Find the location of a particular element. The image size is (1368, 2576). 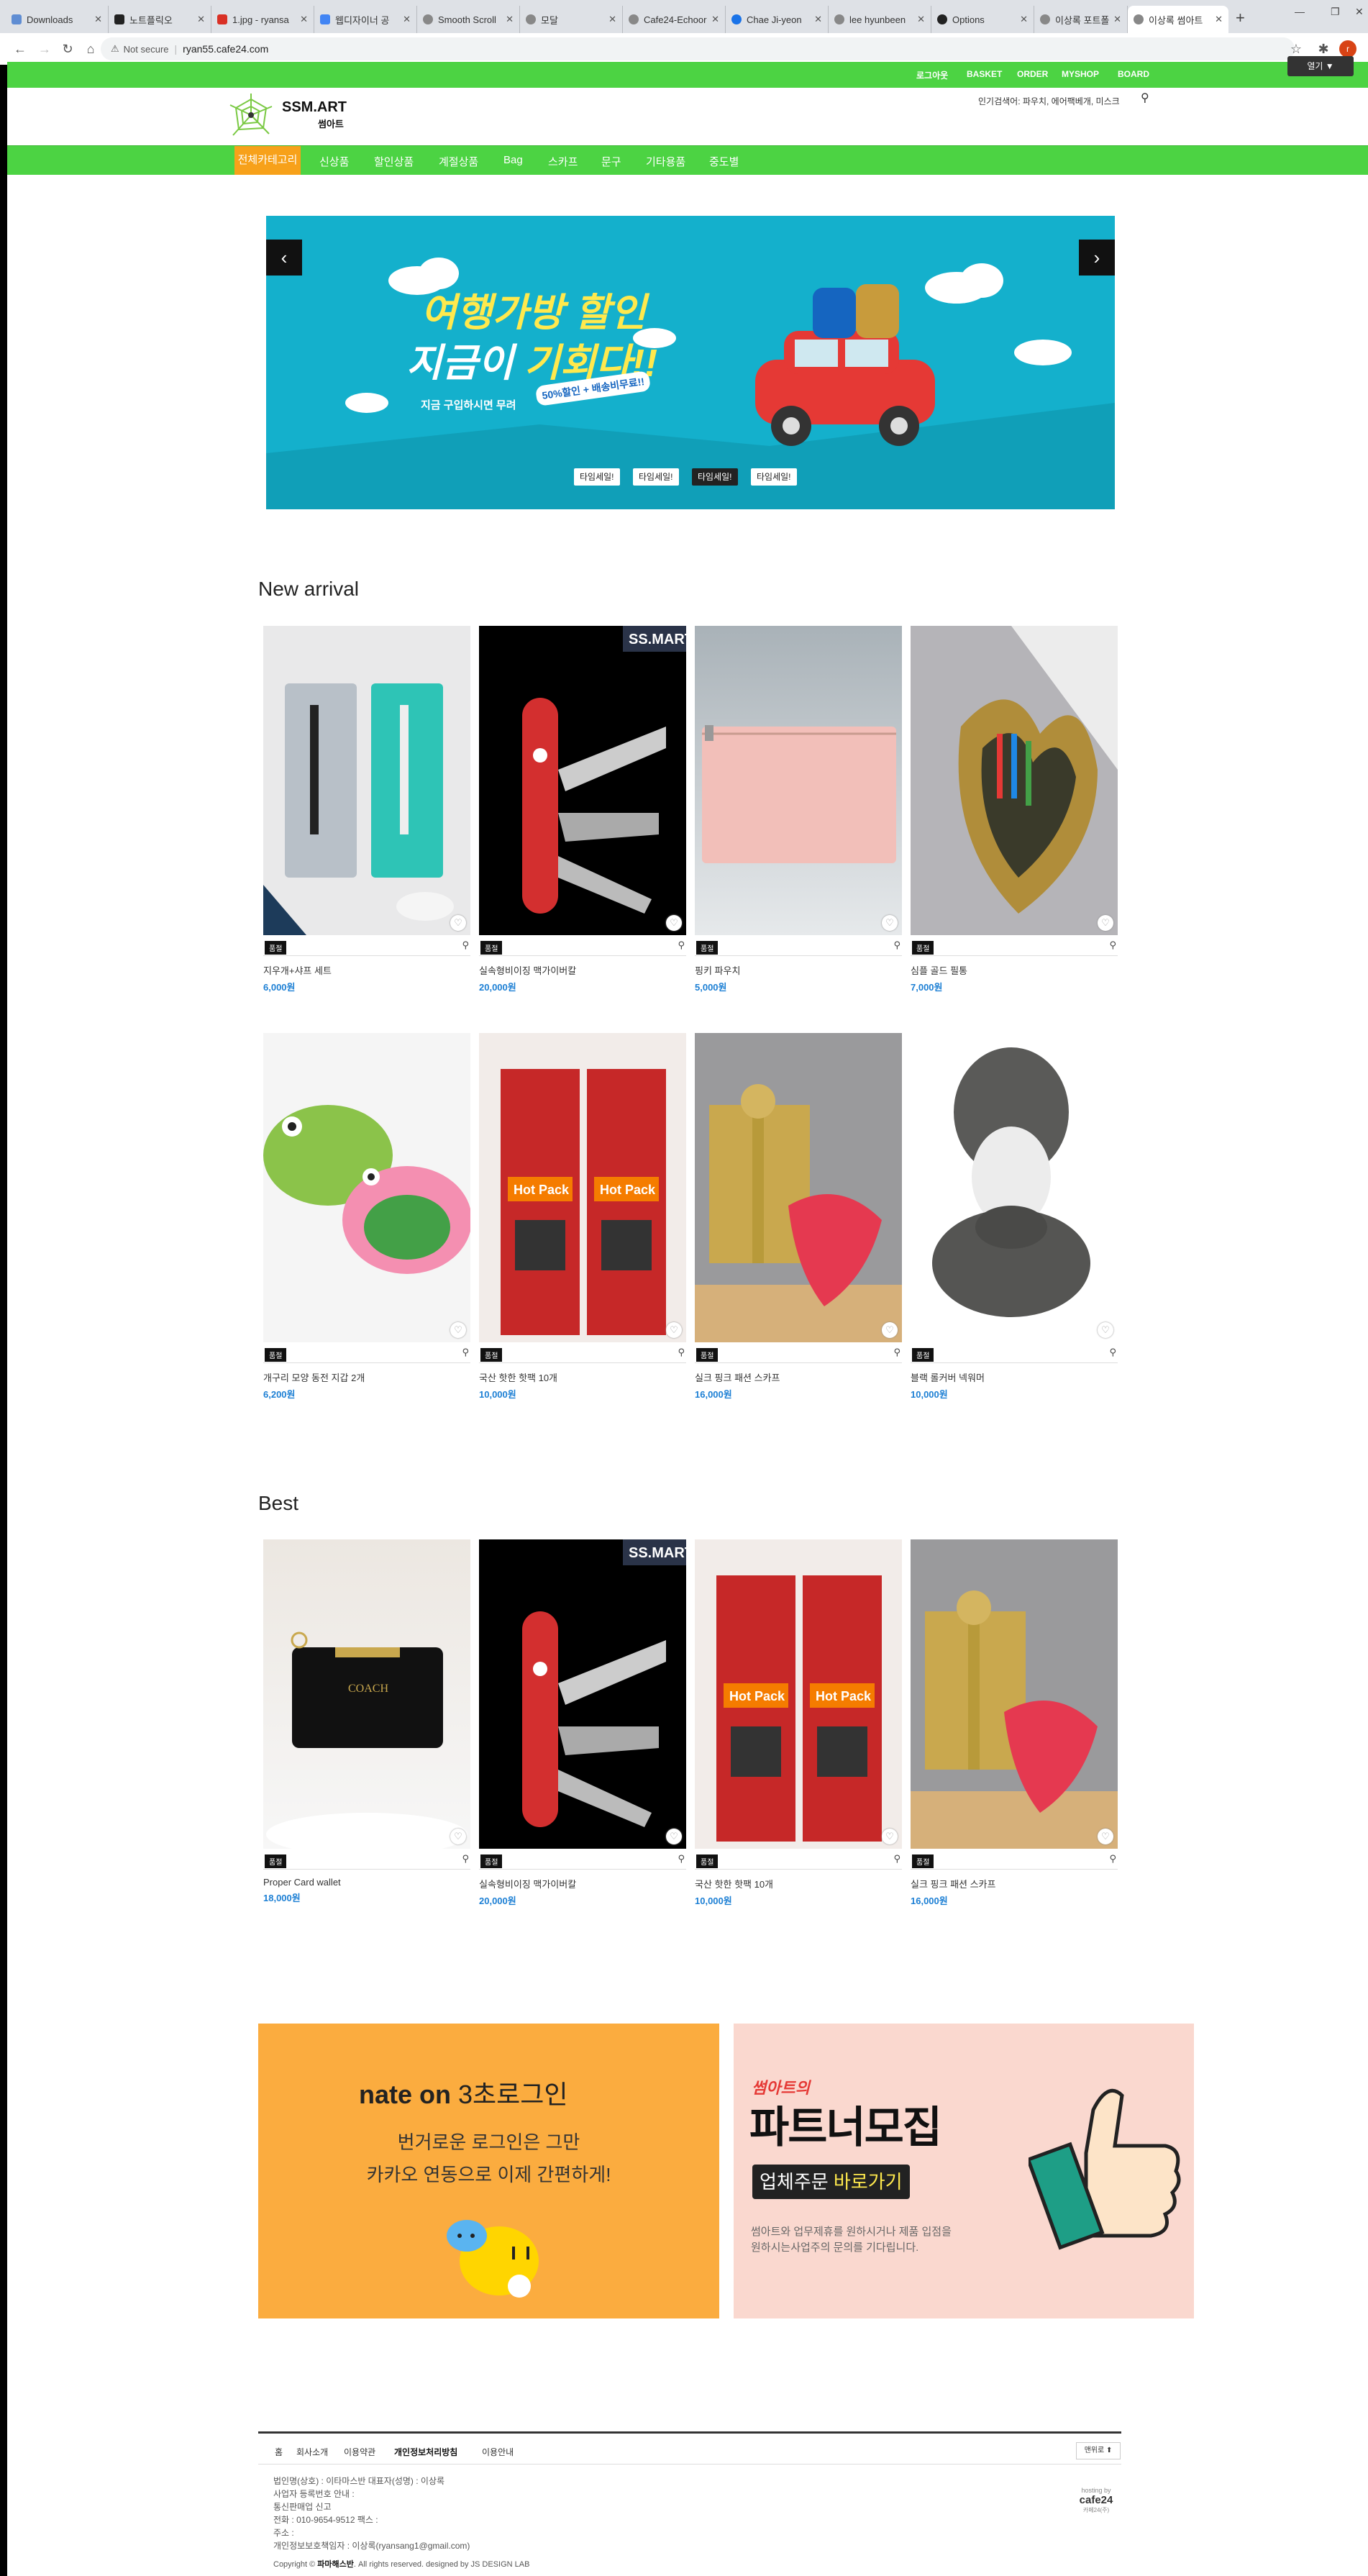

logout-link: 로그아웃 is located at coordinates (932, 75).